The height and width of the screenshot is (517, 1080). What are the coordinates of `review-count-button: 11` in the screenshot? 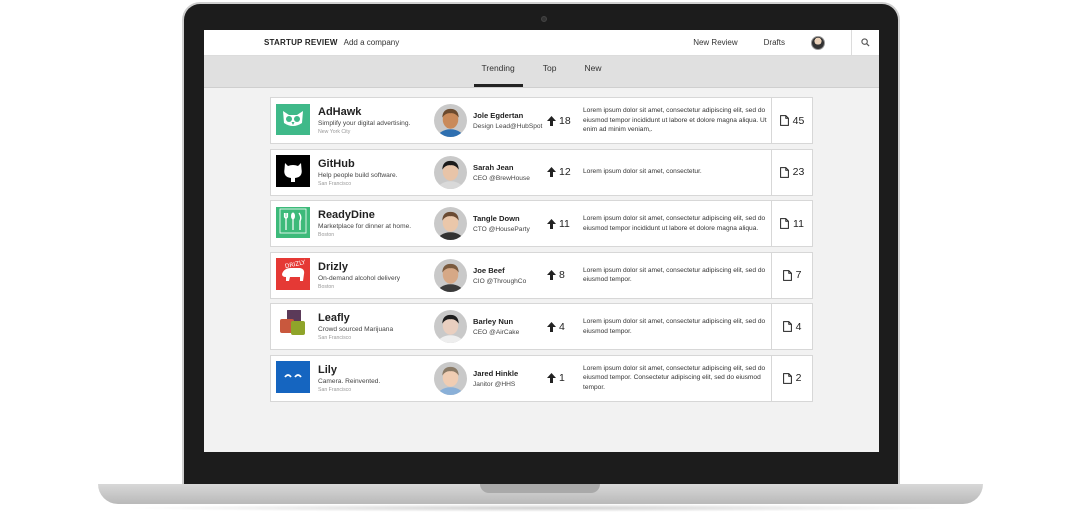 It's located at (791, 223).